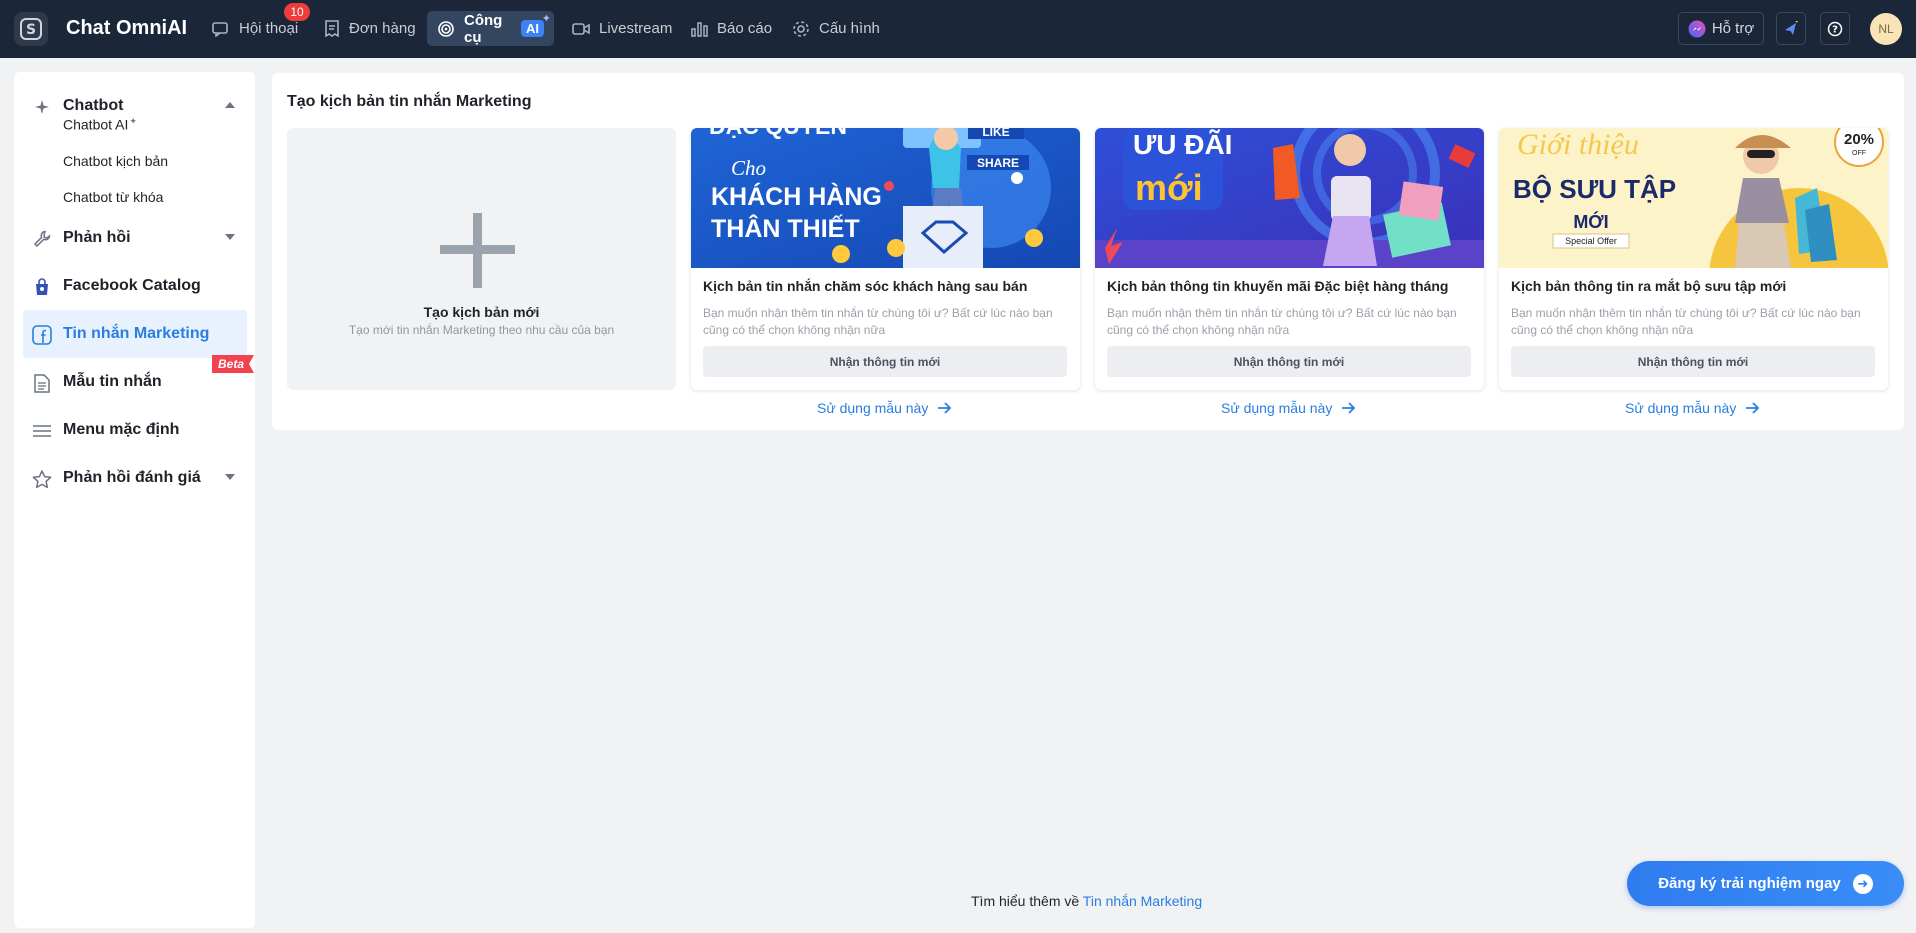  I want to click on sidebar-item-default-menu: Menu mặc định, so click(135, 430).